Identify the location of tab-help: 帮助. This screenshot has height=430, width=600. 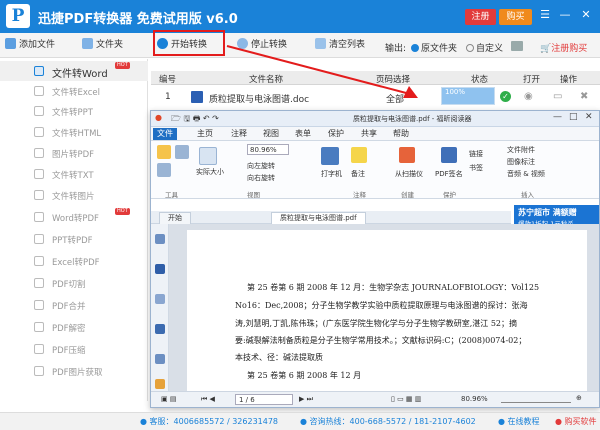
(401, 134).